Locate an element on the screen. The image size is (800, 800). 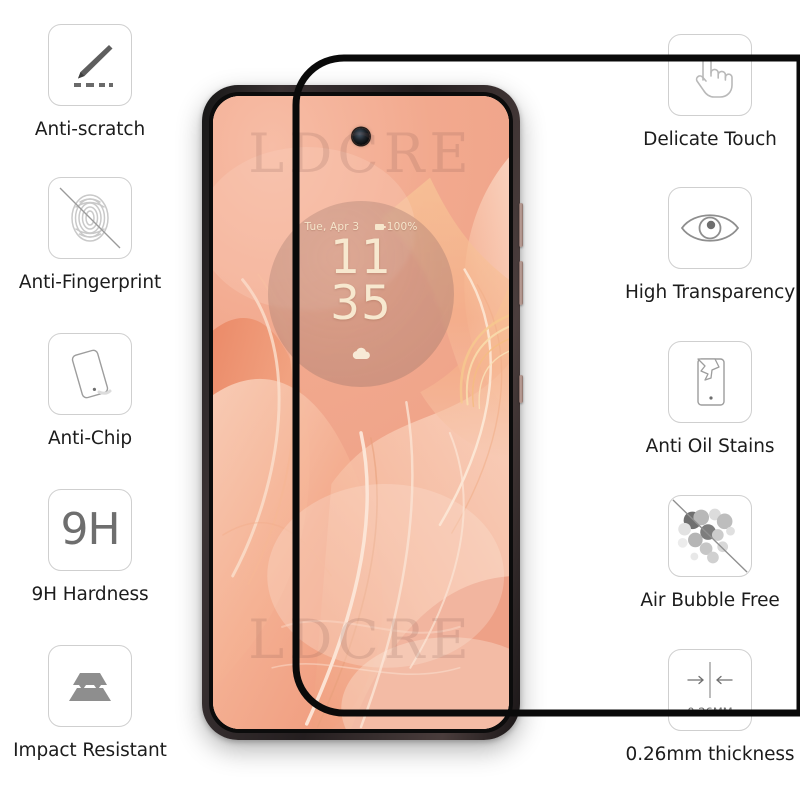
air-bubble-slash-icon is located at coordinates (710, 536).